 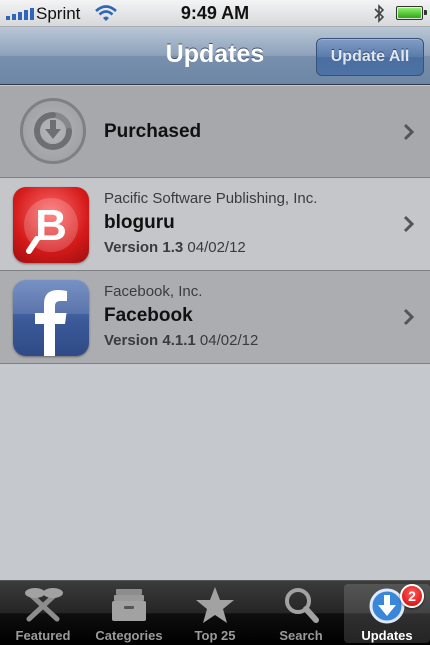 What do you see at coordinates (43, 635) in the screenshot?
I see `tab-label: Featured` at bounding box center [43, 635].